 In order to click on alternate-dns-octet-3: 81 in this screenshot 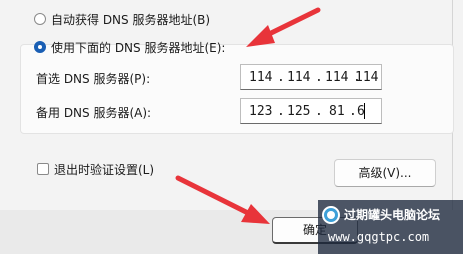, I will do `click(337, 111)`.